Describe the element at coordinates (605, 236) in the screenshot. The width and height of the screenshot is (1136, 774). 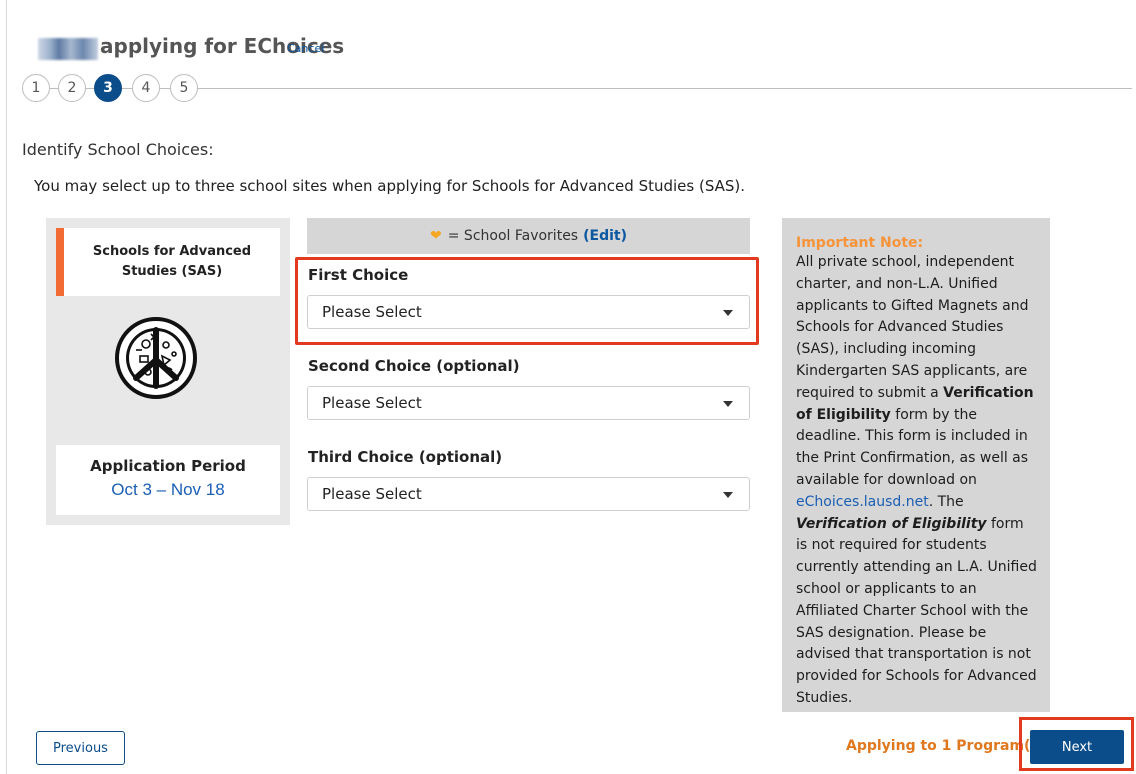
I see `edit-favorites-link: (Edit)` at that location.